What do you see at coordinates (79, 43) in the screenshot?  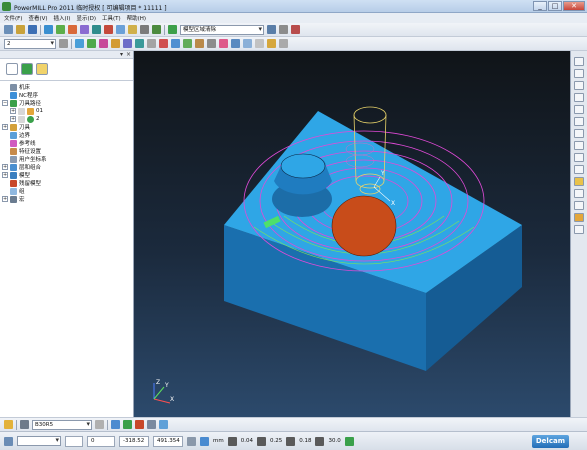 I see `view-iso-icon` at bounding box center [79, 43].